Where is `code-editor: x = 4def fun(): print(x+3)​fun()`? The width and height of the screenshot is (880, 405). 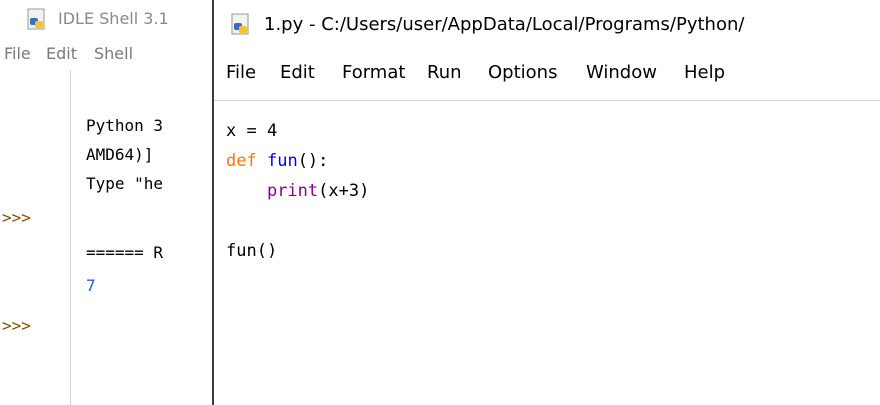 code-editor: x = 4def fun(): print(x+3)​fun() is located at coordinates (297, 191).